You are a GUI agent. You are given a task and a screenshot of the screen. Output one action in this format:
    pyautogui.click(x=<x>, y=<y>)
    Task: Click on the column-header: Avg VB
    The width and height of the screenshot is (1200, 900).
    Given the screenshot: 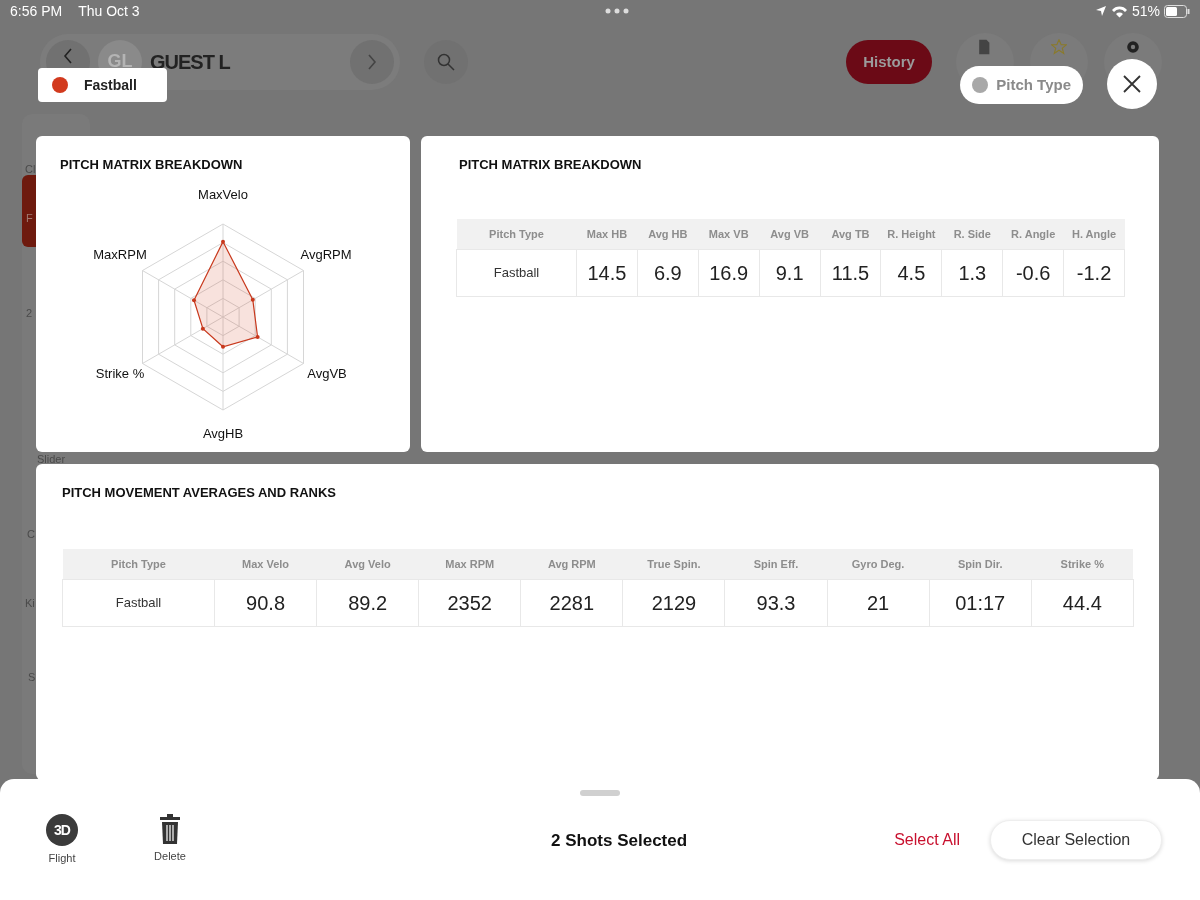 What is the action you would take?
    pyautogui.click(x=790, y=234)
    